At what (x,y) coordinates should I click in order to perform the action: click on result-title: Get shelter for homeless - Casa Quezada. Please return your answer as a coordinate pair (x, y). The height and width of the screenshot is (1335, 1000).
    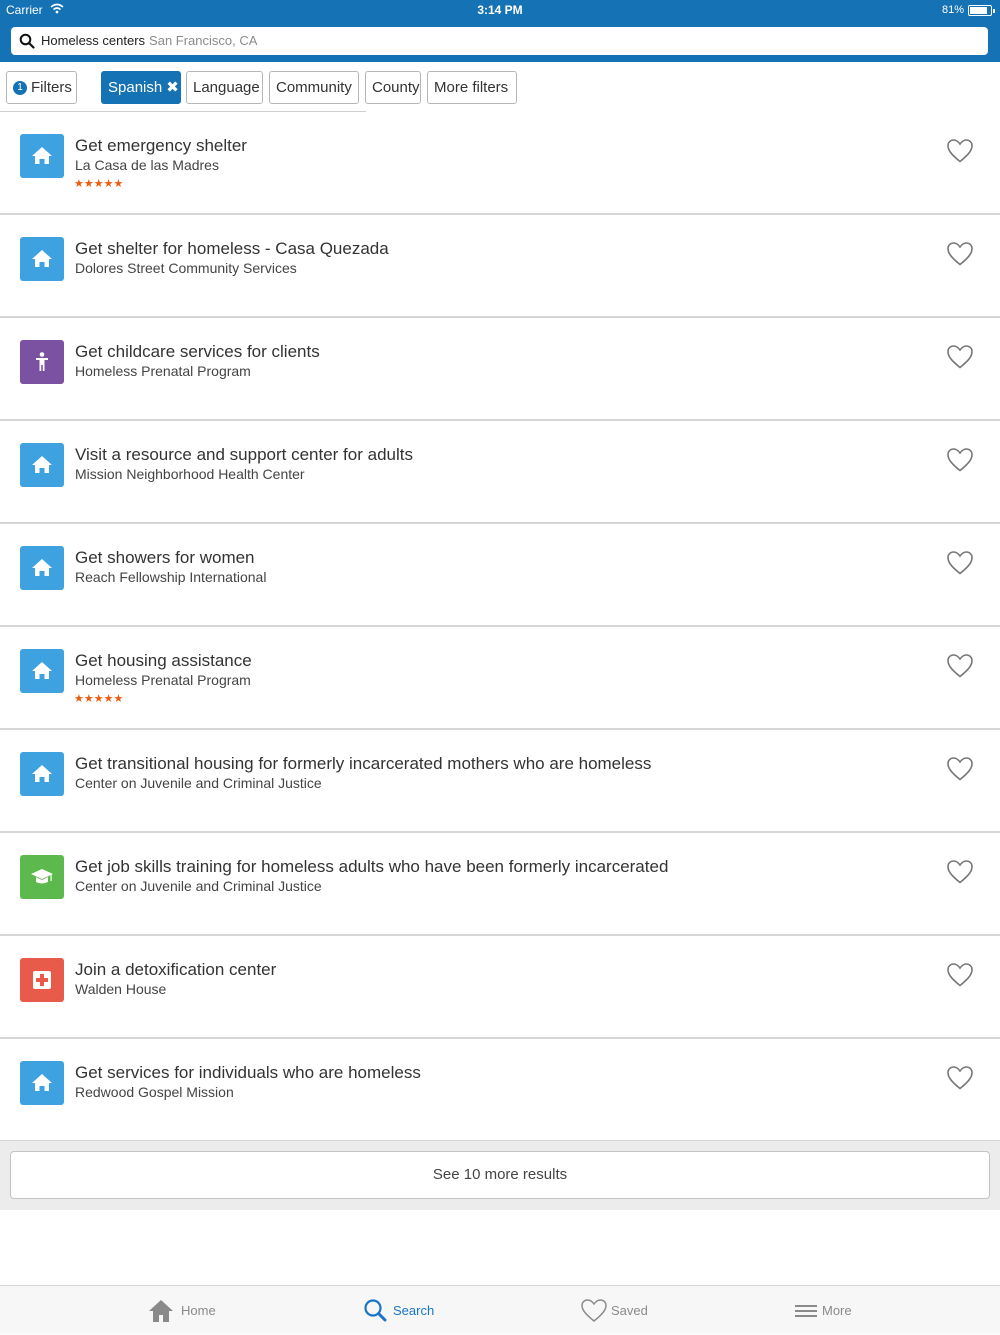
    Looking at the image, I should click on (232, 249).